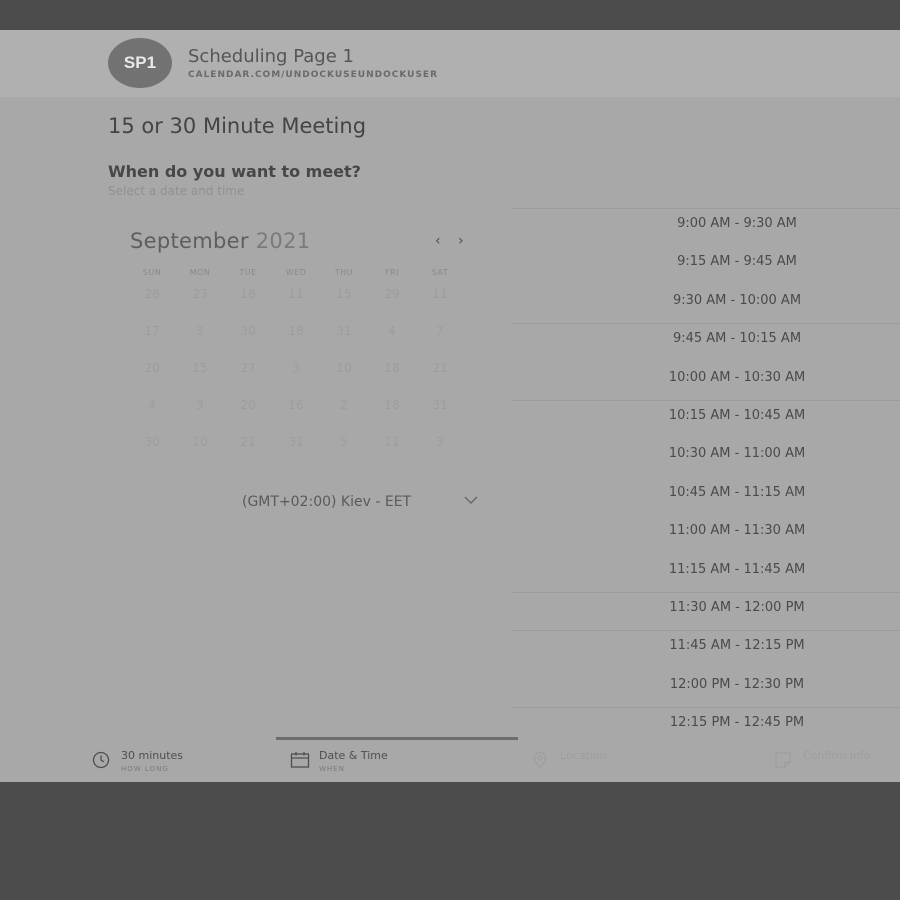  Describe the element at coordinates (200, 272) in the screenshot. I see `weekday-label: MON` at that location.